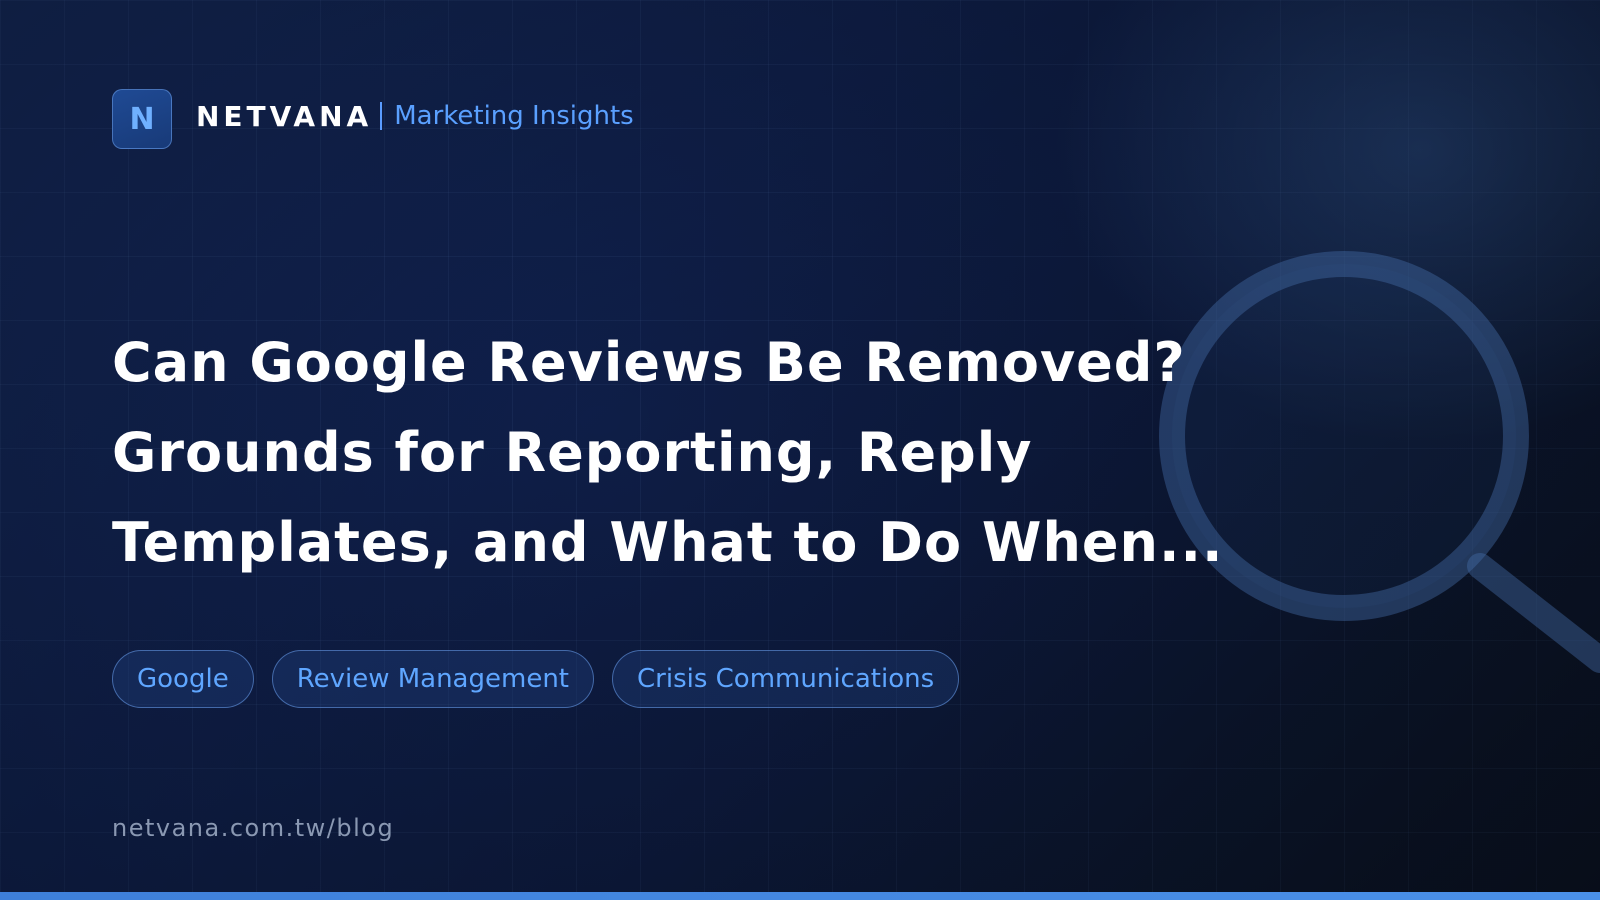  I want to click on logo-badge: N, so click(142, 119).